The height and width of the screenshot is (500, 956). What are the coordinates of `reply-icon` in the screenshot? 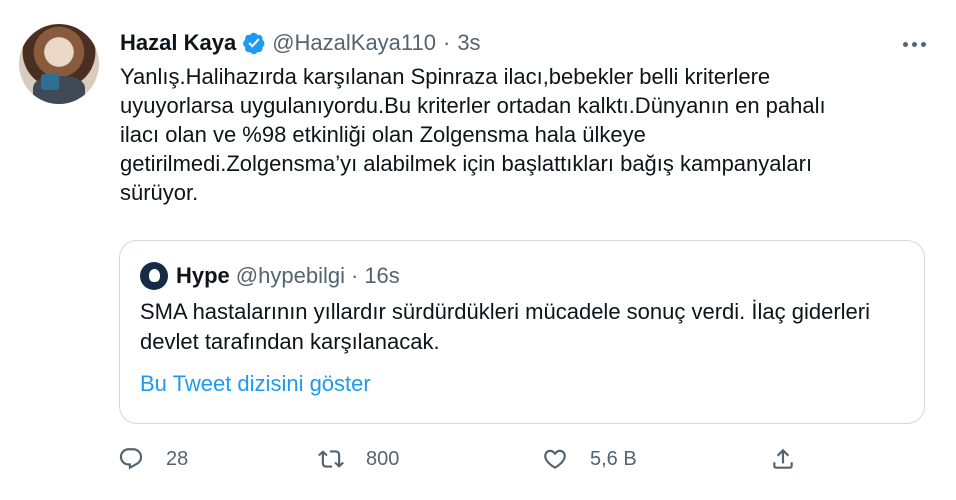 It's located at (131, 459).